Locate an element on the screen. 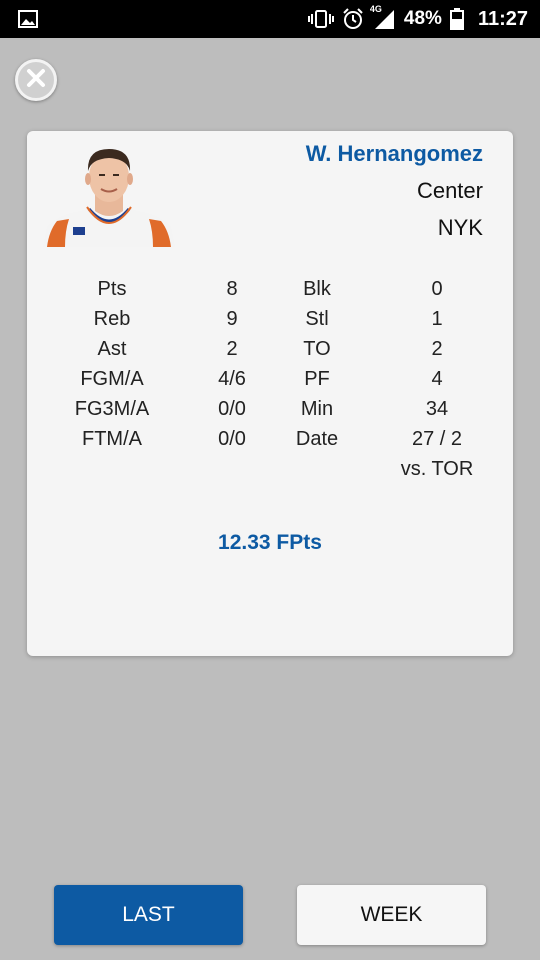 The width and height of the screenshot is (540, 960). week-button: WEEK is located at coordinates (391, 915).